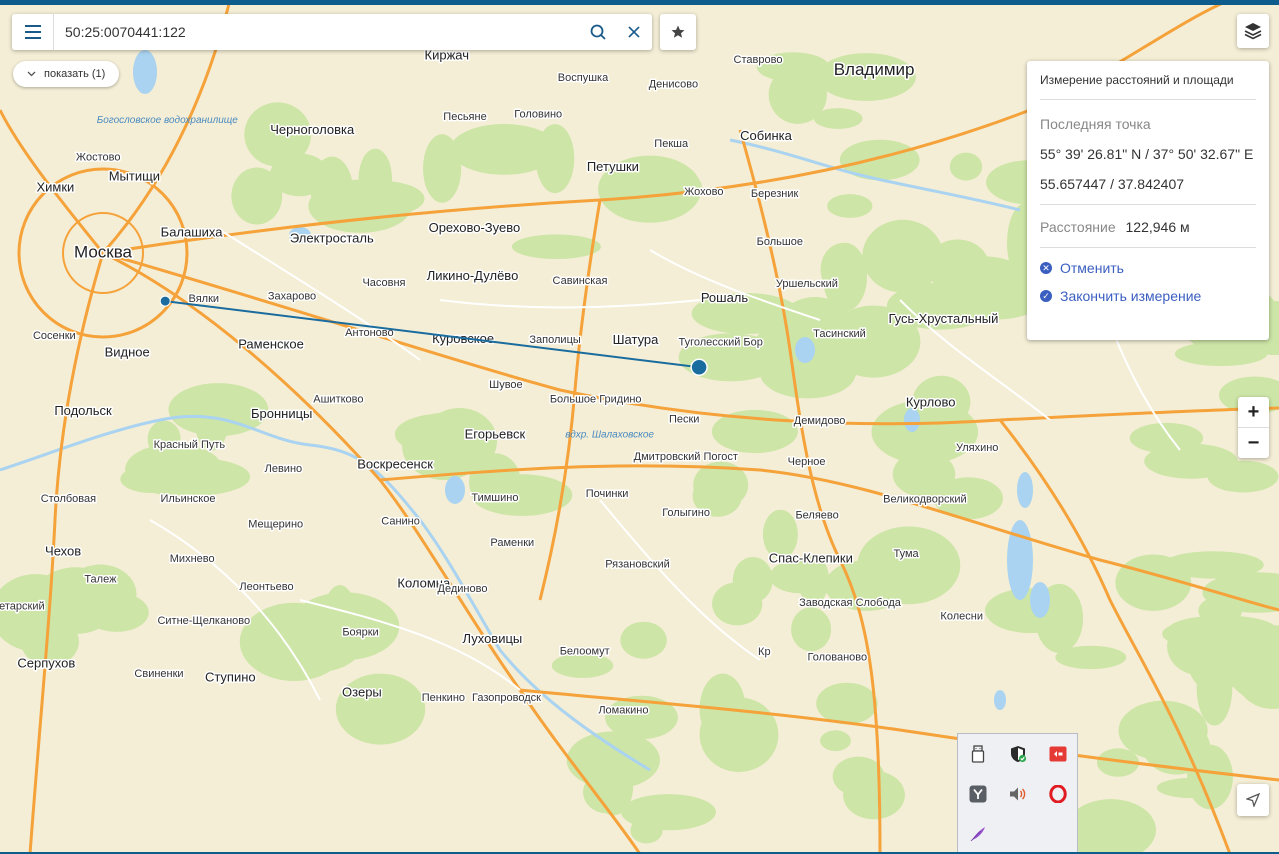 This screenshot has height=854, width=1279. I want to click on layers-button, so click(1253, 31).